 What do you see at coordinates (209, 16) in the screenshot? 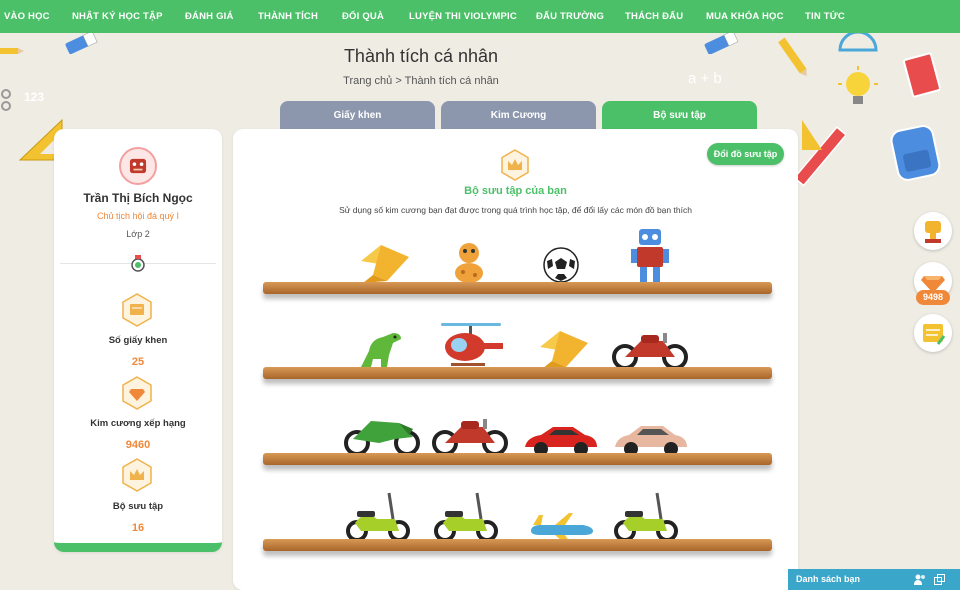
I see `nav-item-danh-gia: ĐÁNH GIÁ` at bounding box center [209, 16].